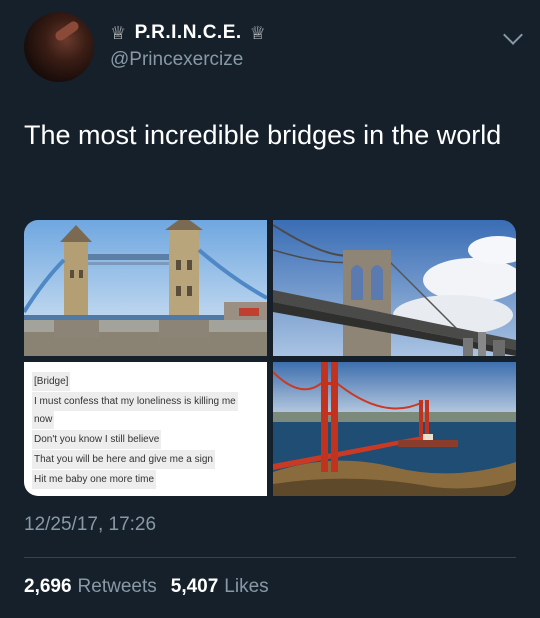  I want to click on lyrics-line: [Bridge], so click(51, 381).